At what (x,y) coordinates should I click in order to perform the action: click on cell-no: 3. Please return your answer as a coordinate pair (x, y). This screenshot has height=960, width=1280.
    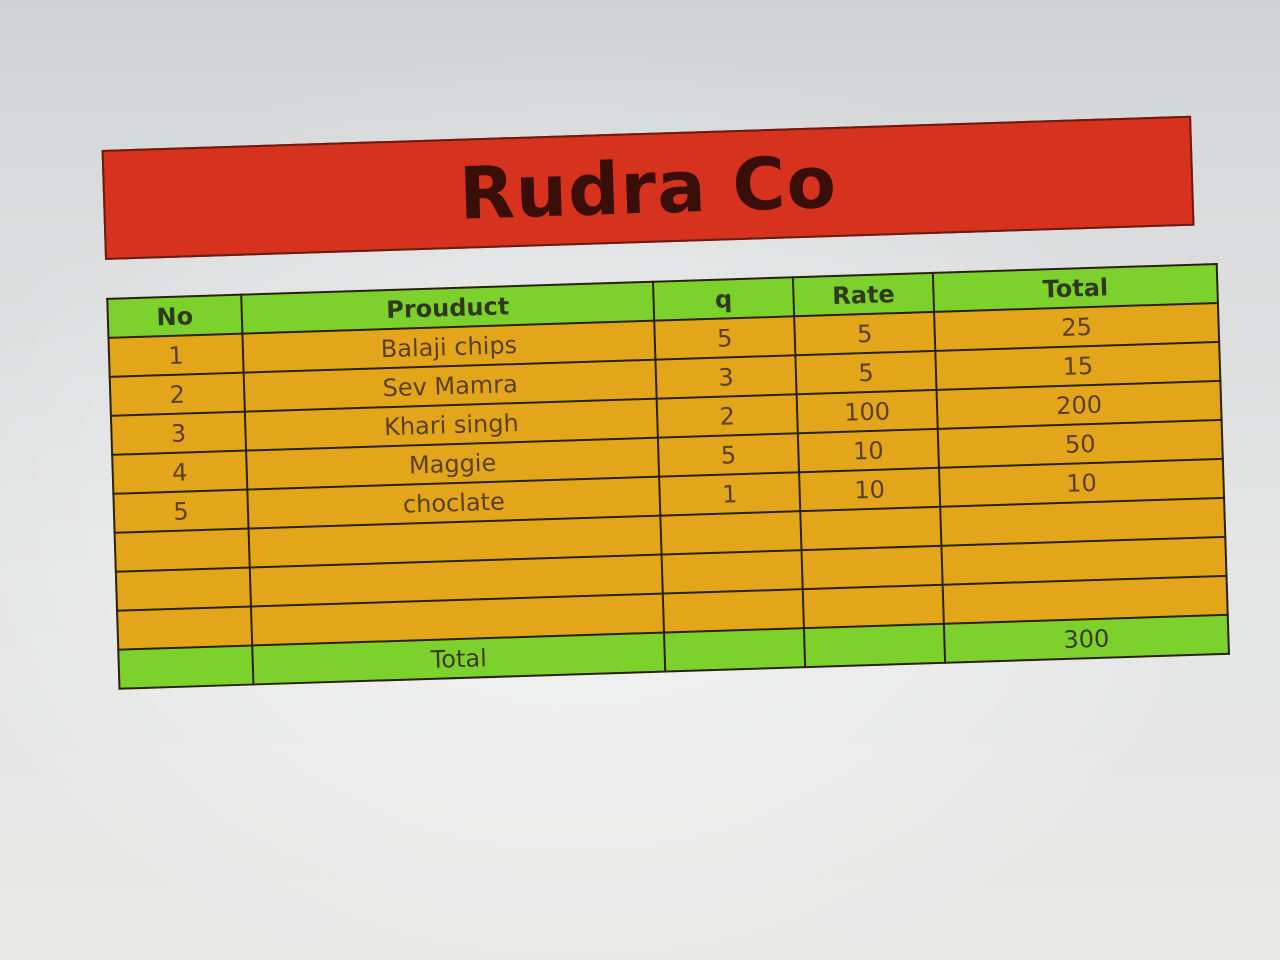
    Looking at the image, I should click on (178, 433).